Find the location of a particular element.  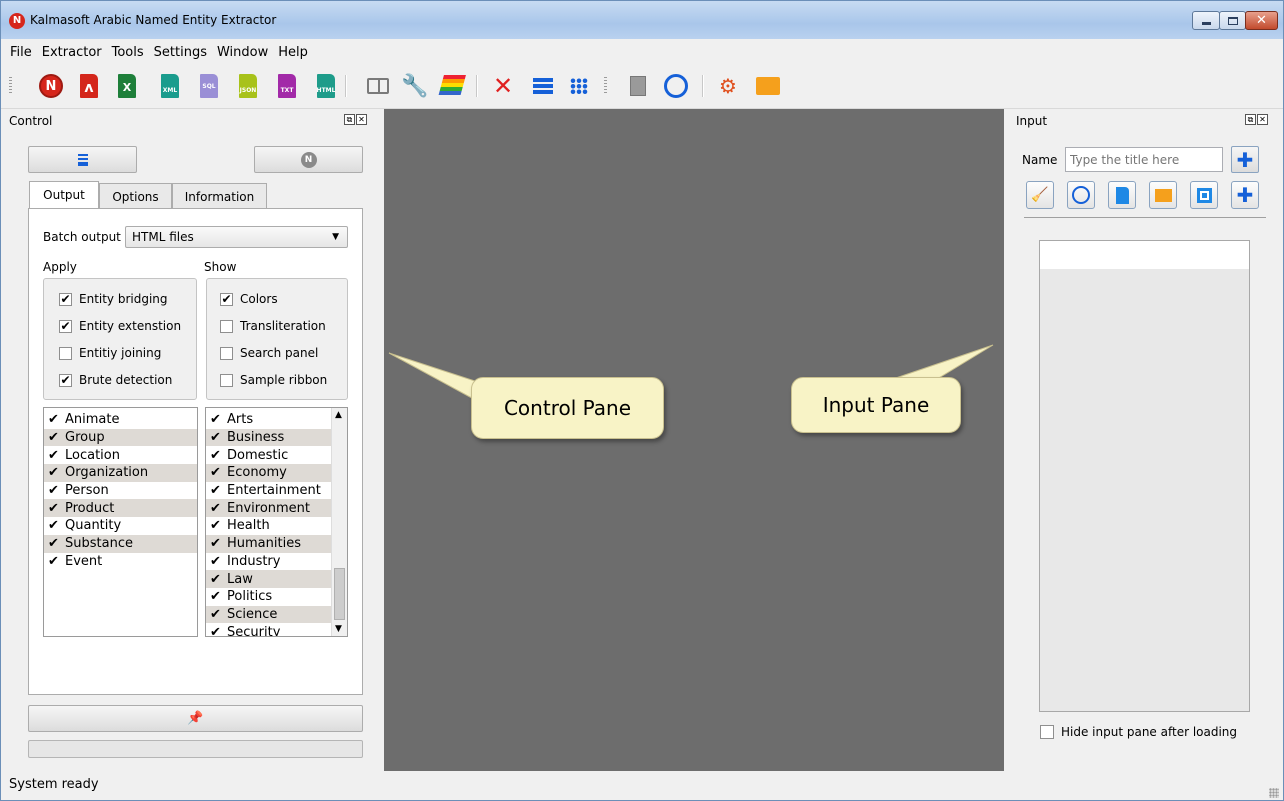

xml-file-icon: XML is located at coordinates (170, 86).